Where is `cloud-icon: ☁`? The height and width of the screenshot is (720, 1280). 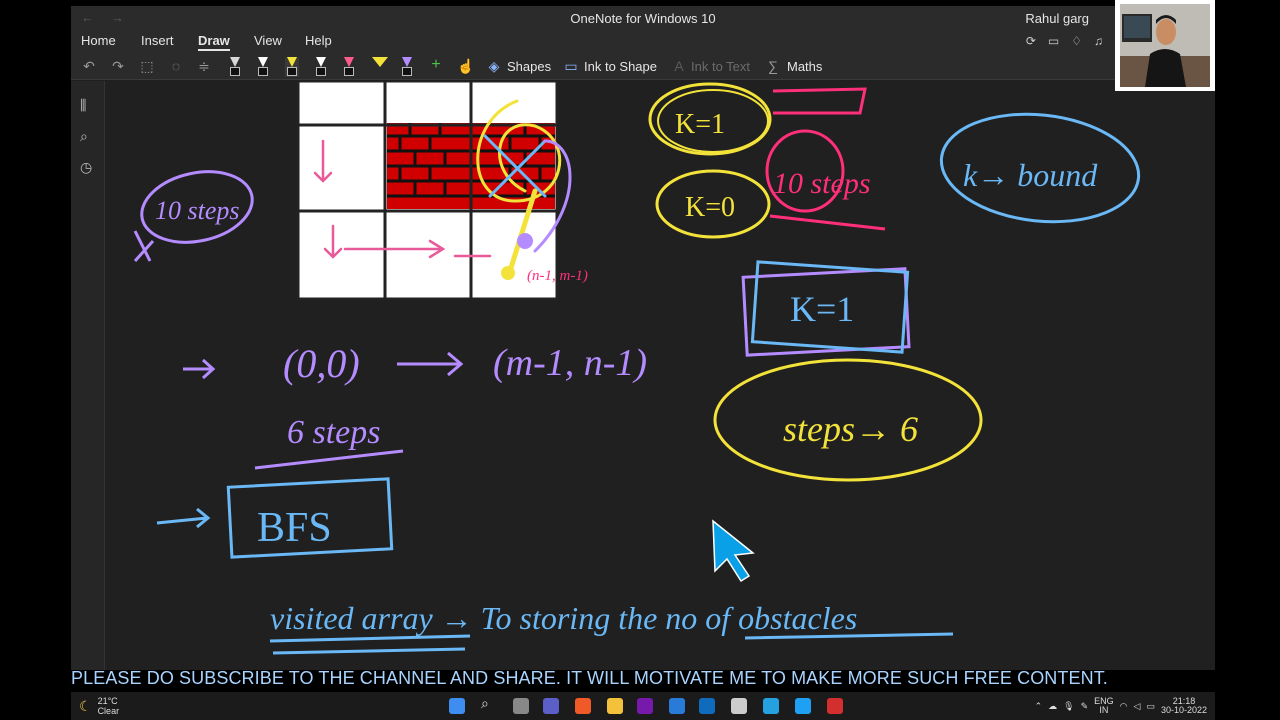 cloud-icon: ☁ is located at coordinates (1052, 706).